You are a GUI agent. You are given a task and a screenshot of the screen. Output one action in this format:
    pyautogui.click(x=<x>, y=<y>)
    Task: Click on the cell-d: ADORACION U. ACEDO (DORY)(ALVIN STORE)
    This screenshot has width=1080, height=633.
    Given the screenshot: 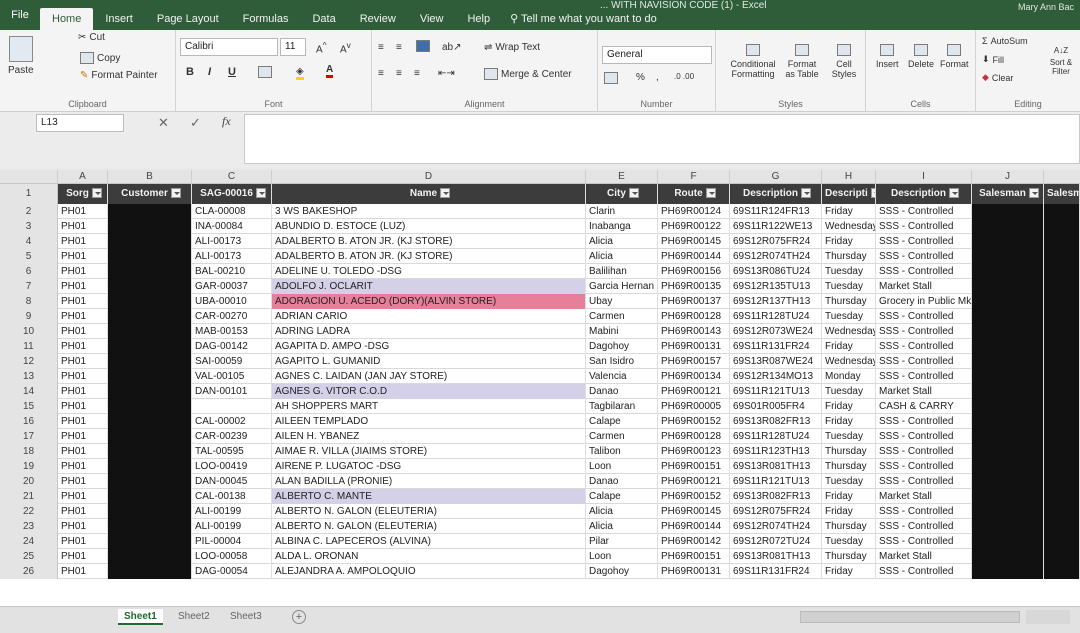 What is the action you would take?
    pyautogui.click(x=429, y=301)
    